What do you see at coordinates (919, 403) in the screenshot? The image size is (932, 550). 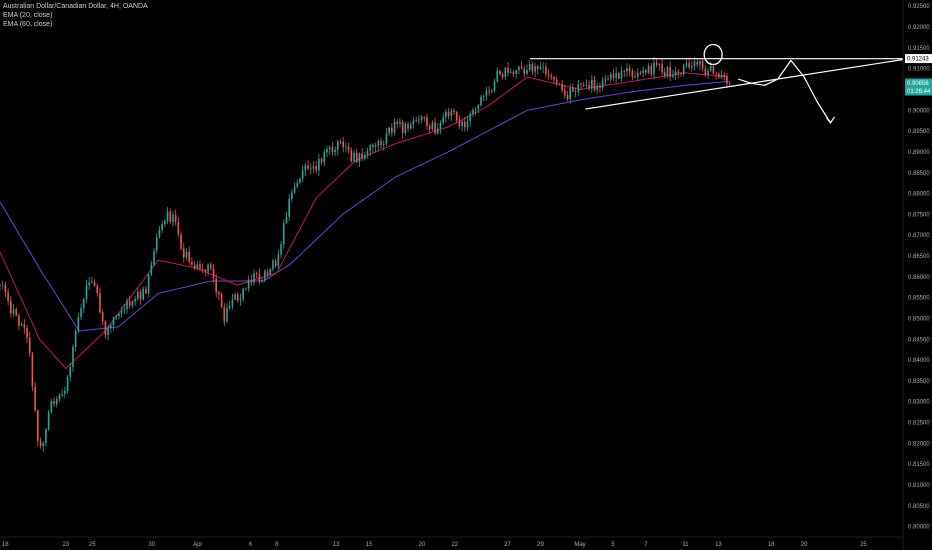 I see `price-tick-label: 0.83000` at bounding box center [919, 403].